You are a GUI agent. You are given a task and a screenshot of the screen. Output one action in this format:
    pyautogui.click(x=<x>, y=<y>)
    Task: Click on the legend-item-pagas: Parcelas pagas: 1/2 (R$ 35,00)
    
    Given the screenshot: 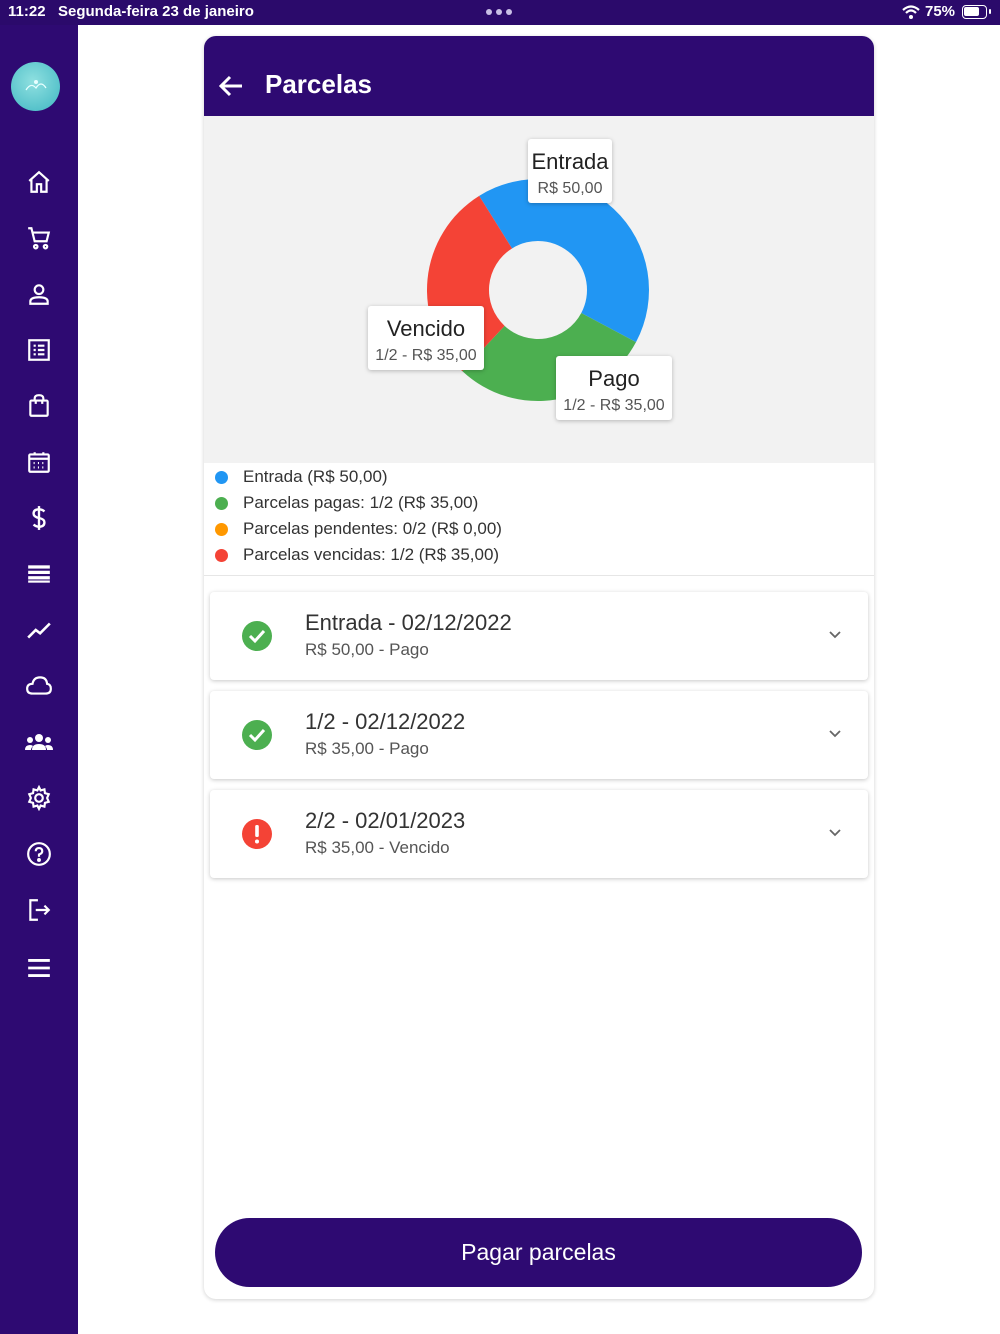 What is the action you would take?
    pyautogui.click(x=346, y=503)
    